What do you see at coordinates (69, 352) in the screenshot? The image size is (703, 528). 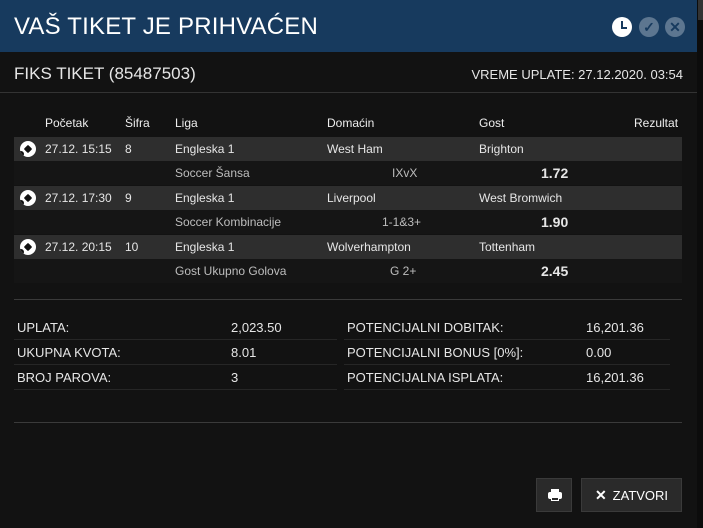 I see `total-odds-label: UKUPNA KVOTA:` at bounding box center [69, 352].